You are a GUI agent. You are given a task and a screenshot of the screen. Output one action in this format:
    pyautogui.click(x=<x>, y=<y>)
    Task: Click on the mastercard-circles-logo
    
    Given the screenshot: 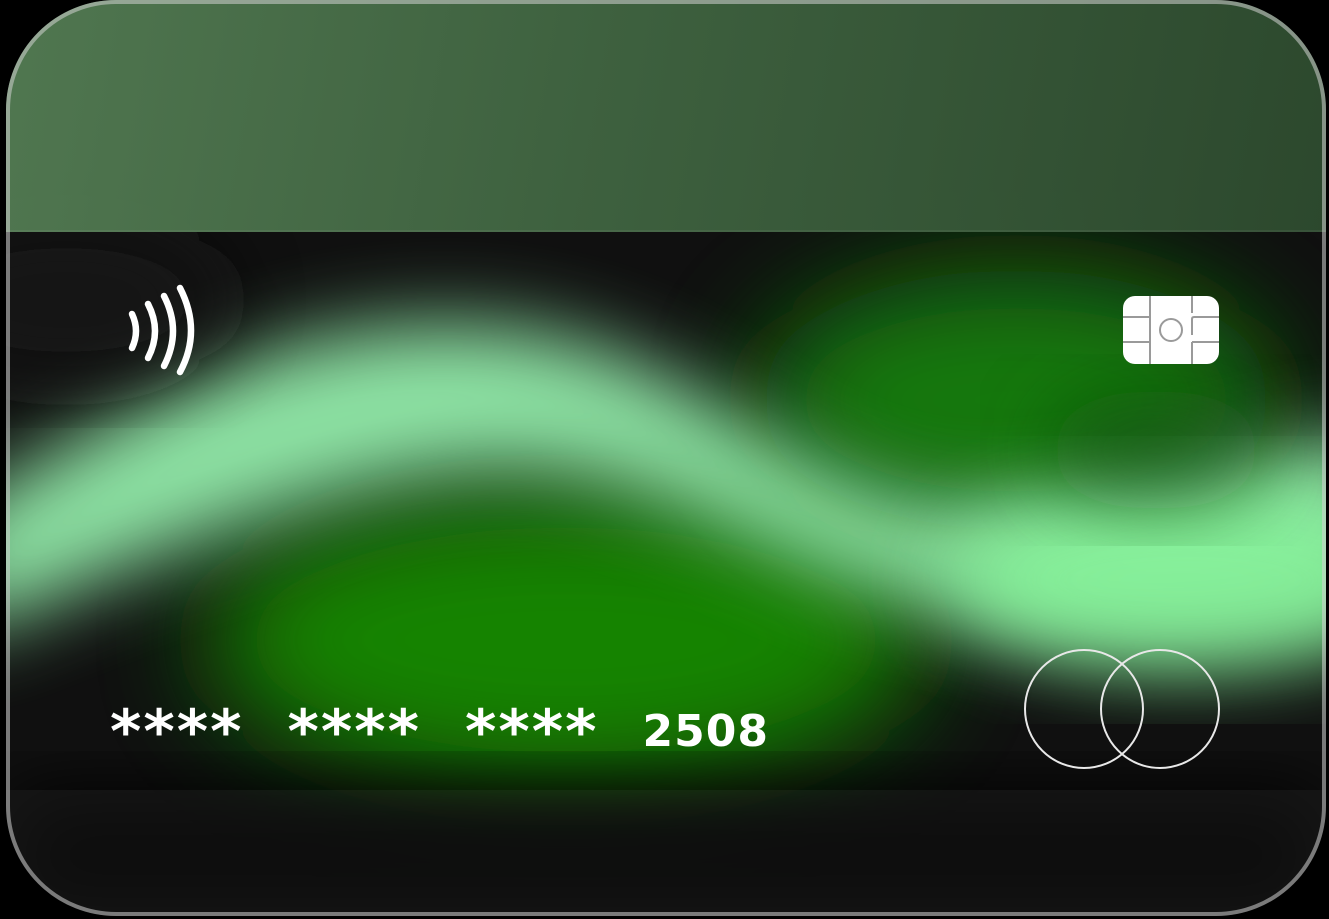 What is the action you would take?
    pyautogui.click(x=1122, y=709)
    